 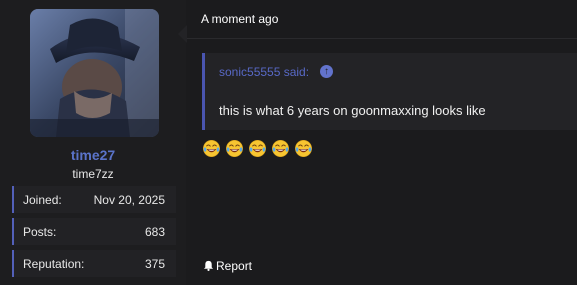 I want to click on report-label: Report, so click(x=234, y=266).